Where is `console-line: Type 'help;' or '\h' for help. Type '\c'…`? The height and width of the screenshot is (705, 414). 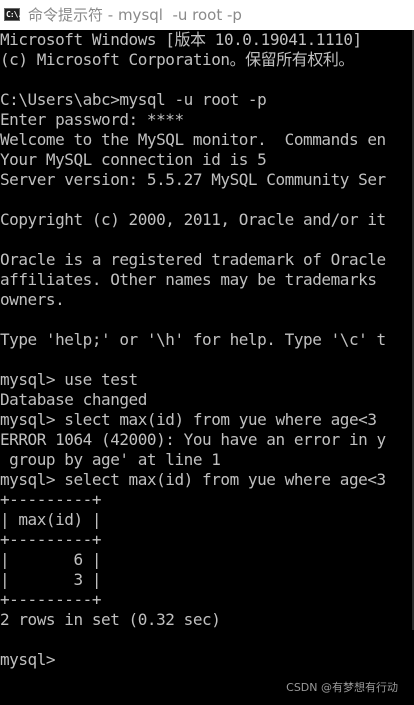
console-line: Type 'help;' or '\h' for help. Type '\c'… is located at coordinates (193, 339).